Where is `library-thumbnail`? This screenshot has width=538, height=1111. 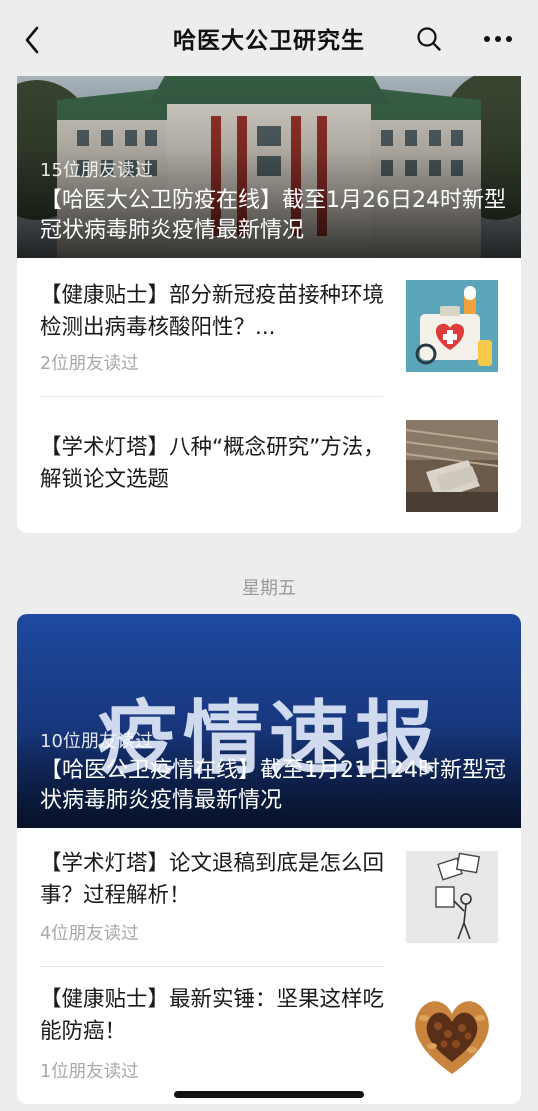
library-thumbnail is located at coordinates (452, 466).